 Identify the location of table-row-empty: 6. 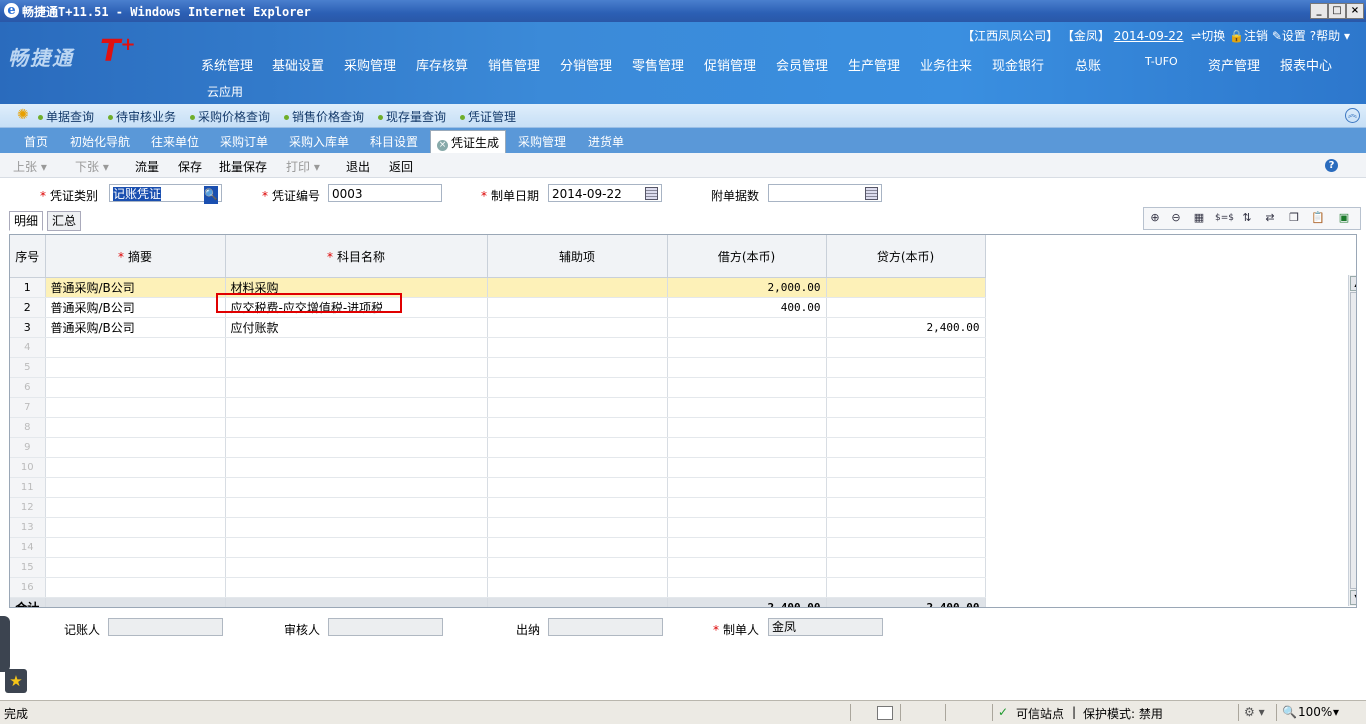
(674, 387).